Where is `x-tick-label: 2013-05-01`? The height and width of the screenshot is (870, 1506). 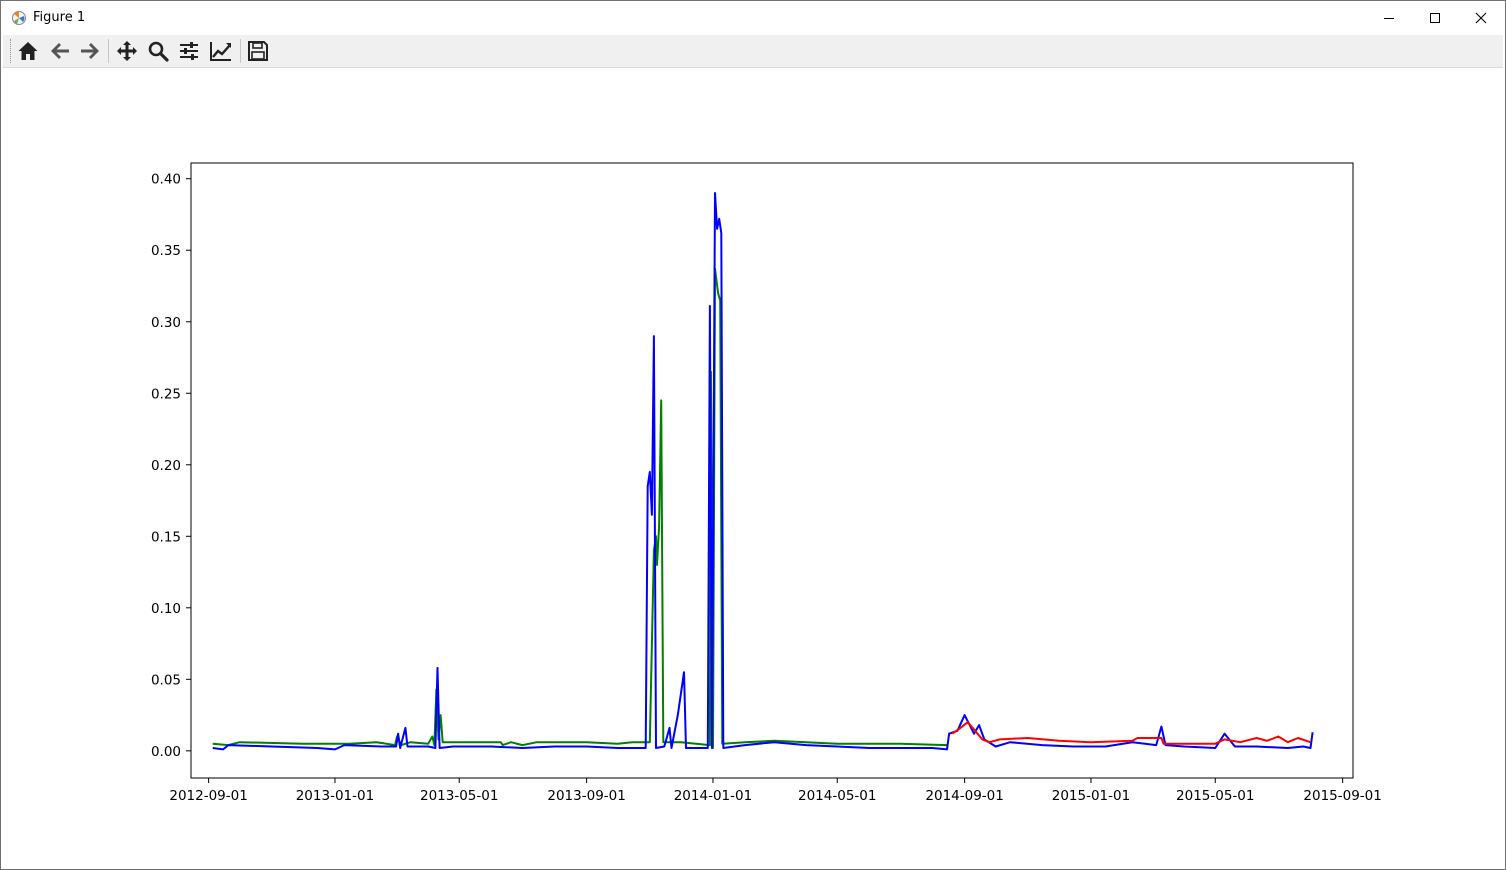 x-tick-label: 2013-05-01 is located at coordinates (459, 796).